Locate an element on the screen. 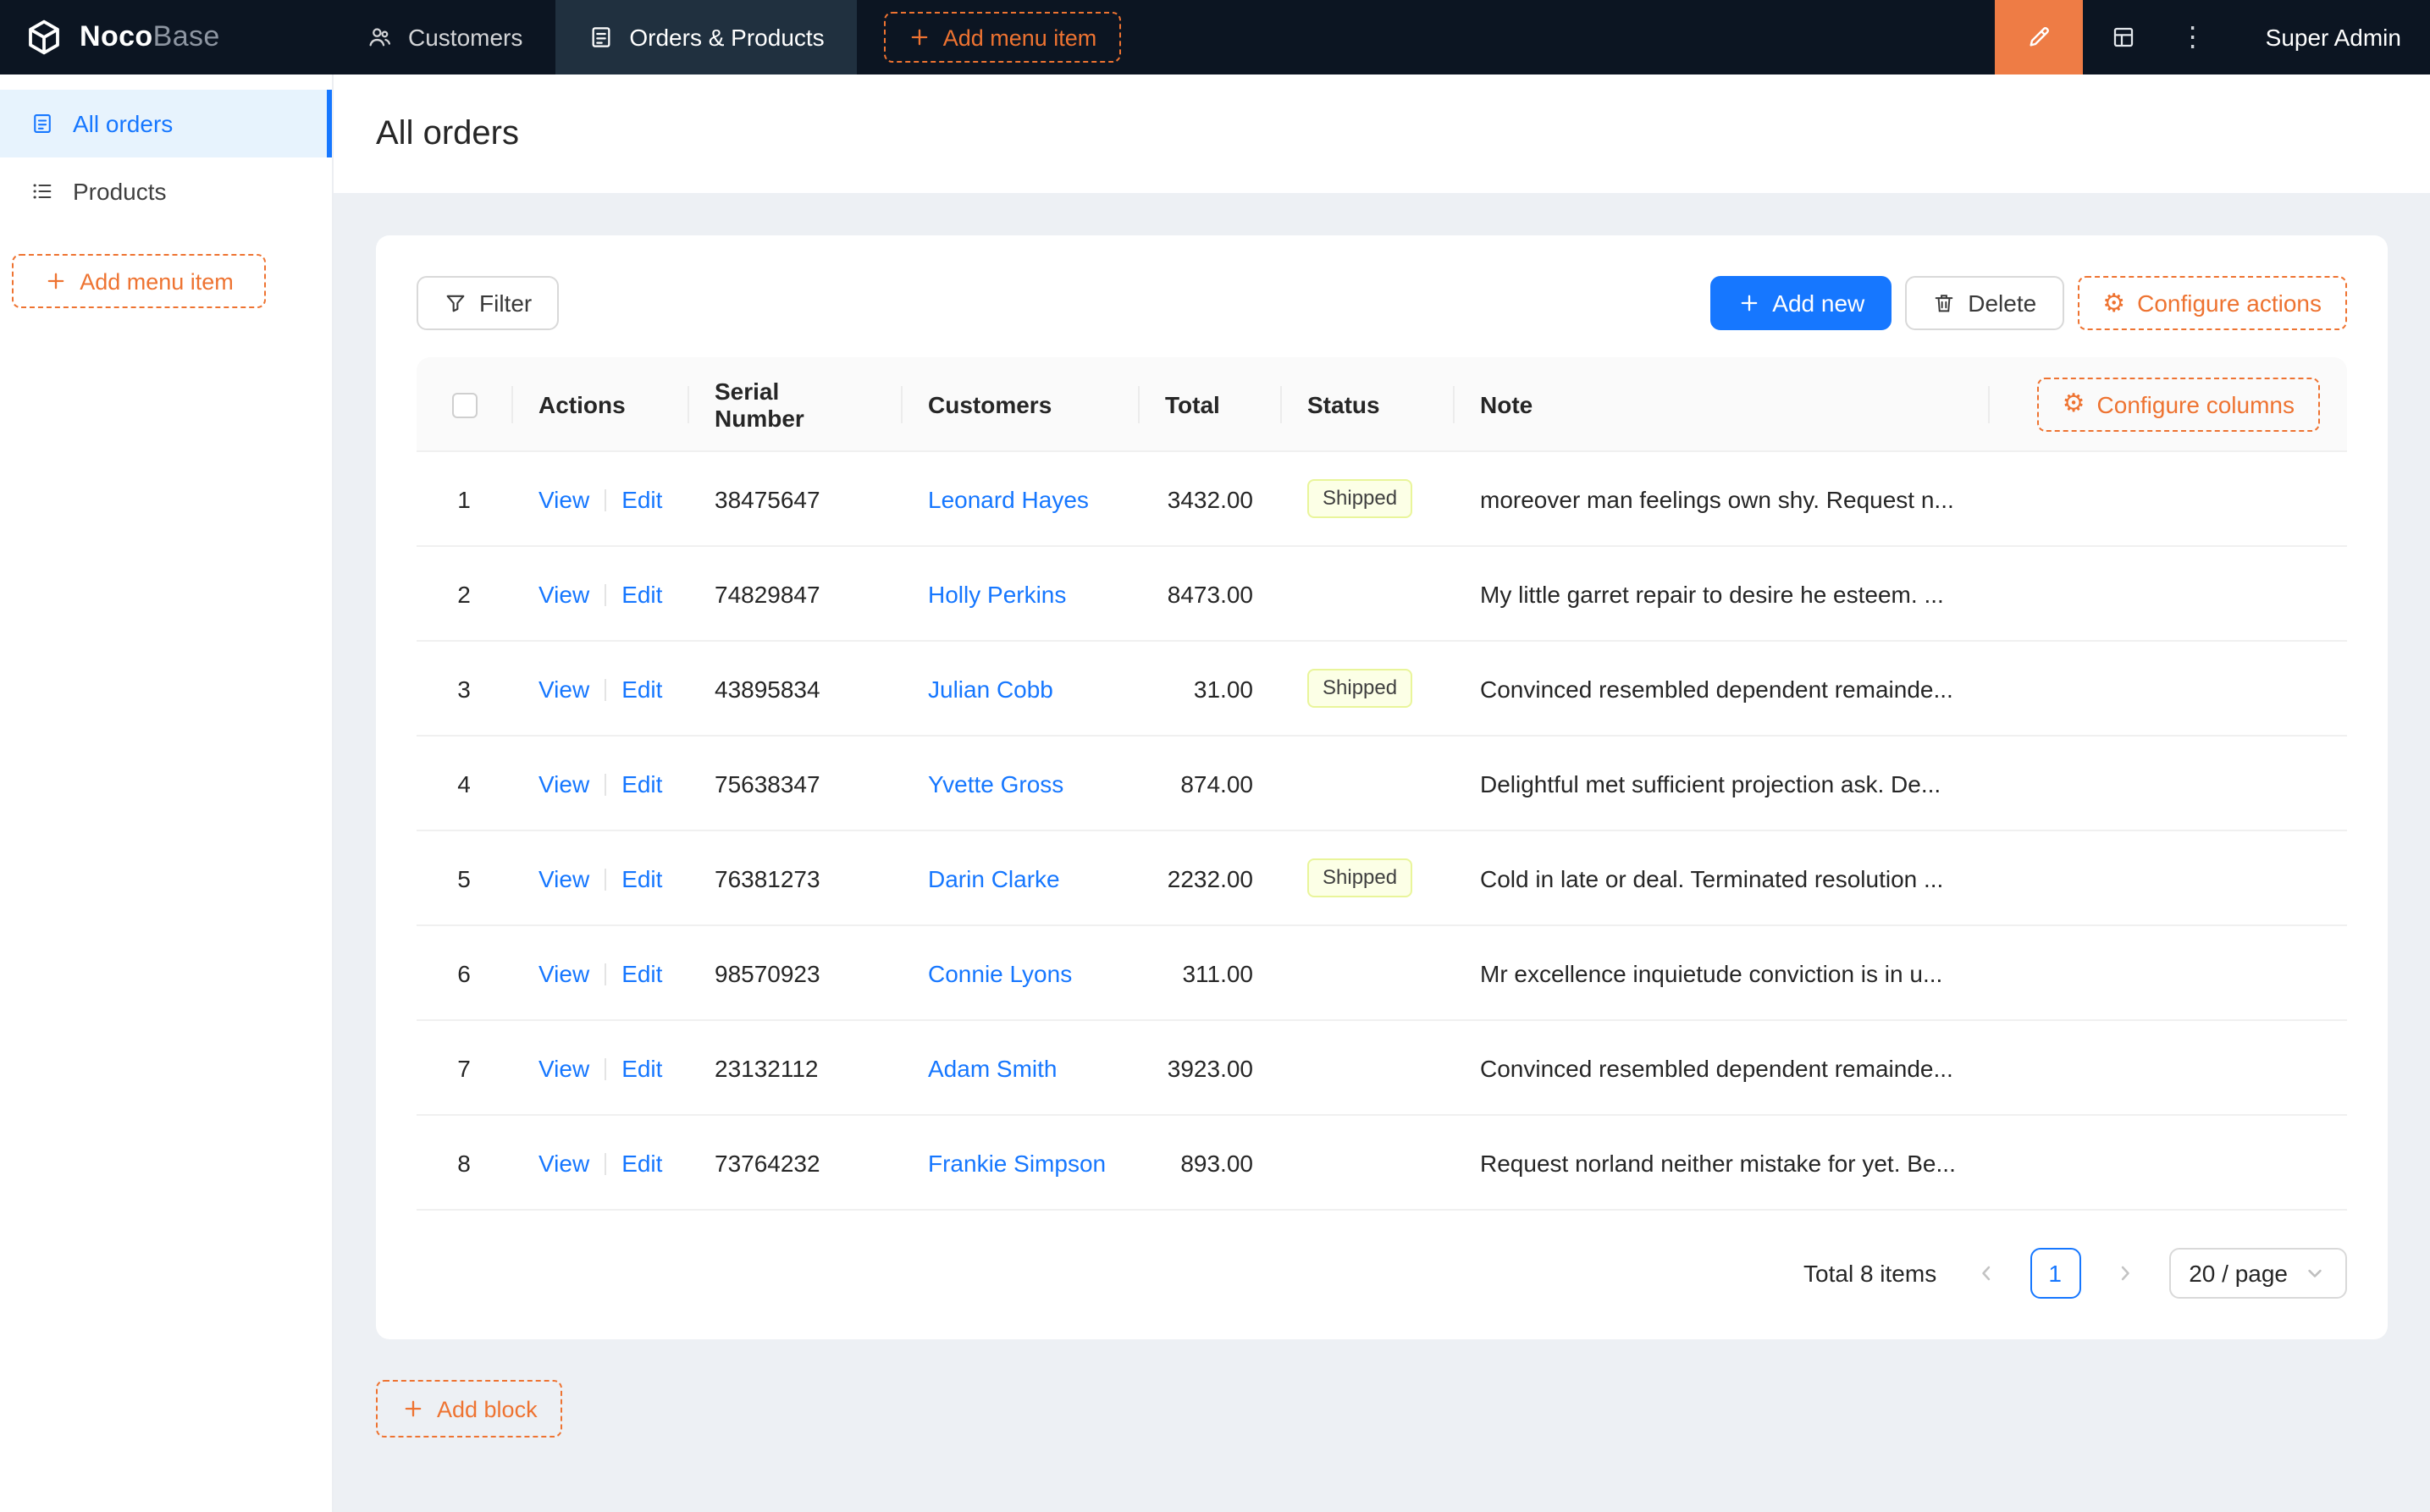 Image resolution: width=2430 pixels, height=1512 pixels. filter-icon is located at coordinates (455, 303).